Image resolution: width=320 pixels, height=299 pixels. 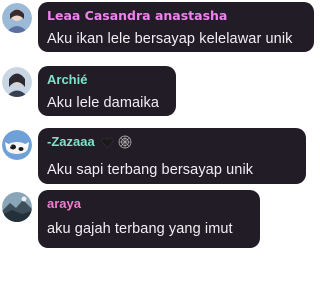 What do you see at coordinates (140, 229) in the screenshot?
I see `message-text: aku gajah terbang yang imut` at bounding box center [140, 229].